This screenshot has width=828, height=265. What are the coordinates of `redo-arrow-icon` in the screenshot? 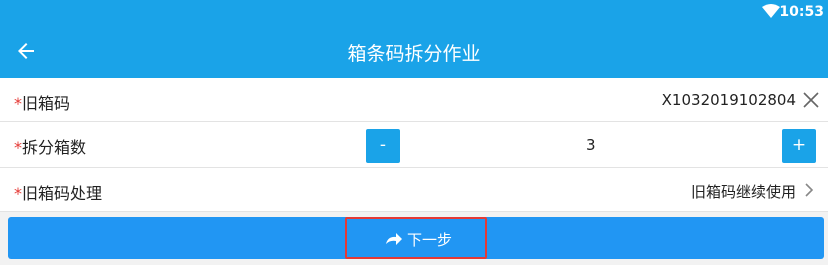 It's located at (394, 239).